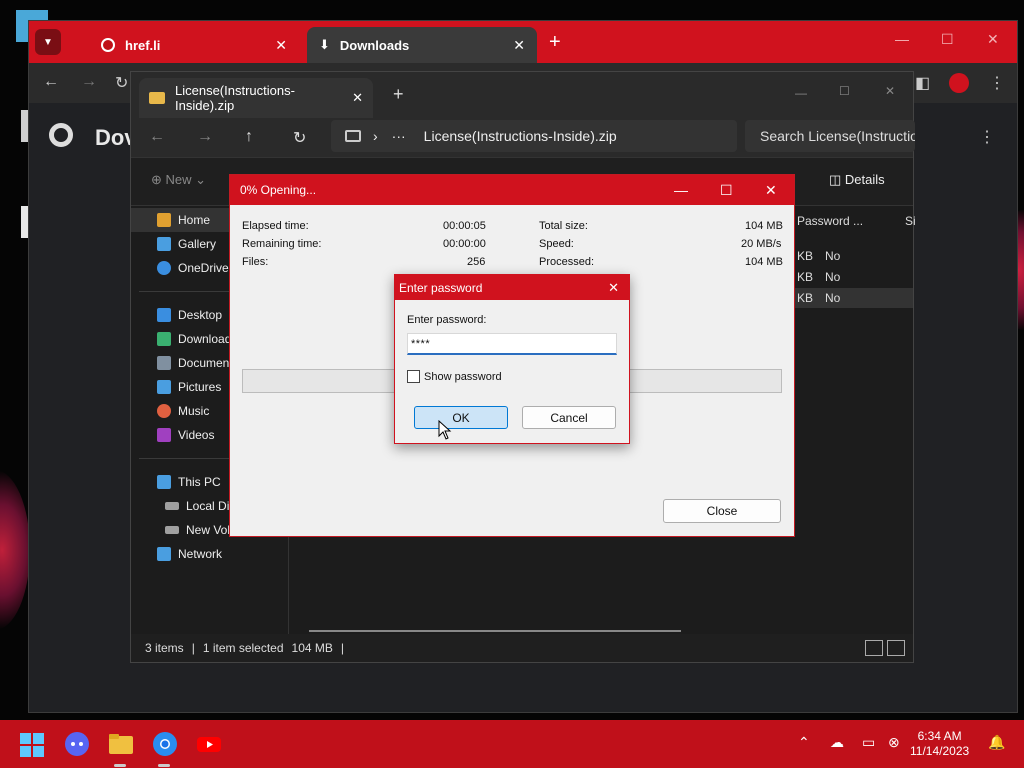 Image resolution: width=1024 pixels, height=768 pixels. What do you see at coordinates (164, 387) in the screenshot?
I see `picture-icon` at bounding box center [164, 387].